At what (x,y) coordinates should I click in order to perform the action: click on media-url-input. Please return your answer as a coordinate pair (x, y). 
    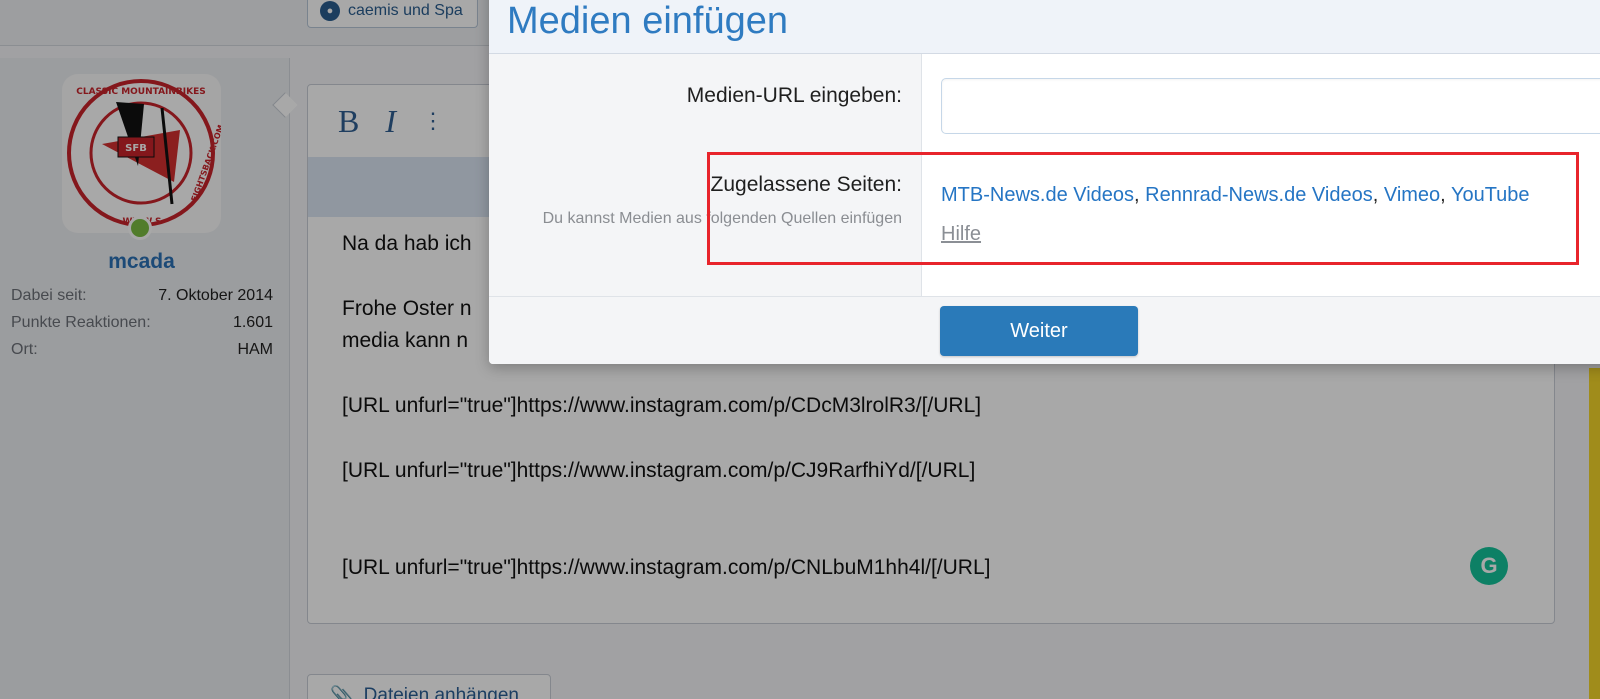
    Looking at the image, I should click on (1270, 106).